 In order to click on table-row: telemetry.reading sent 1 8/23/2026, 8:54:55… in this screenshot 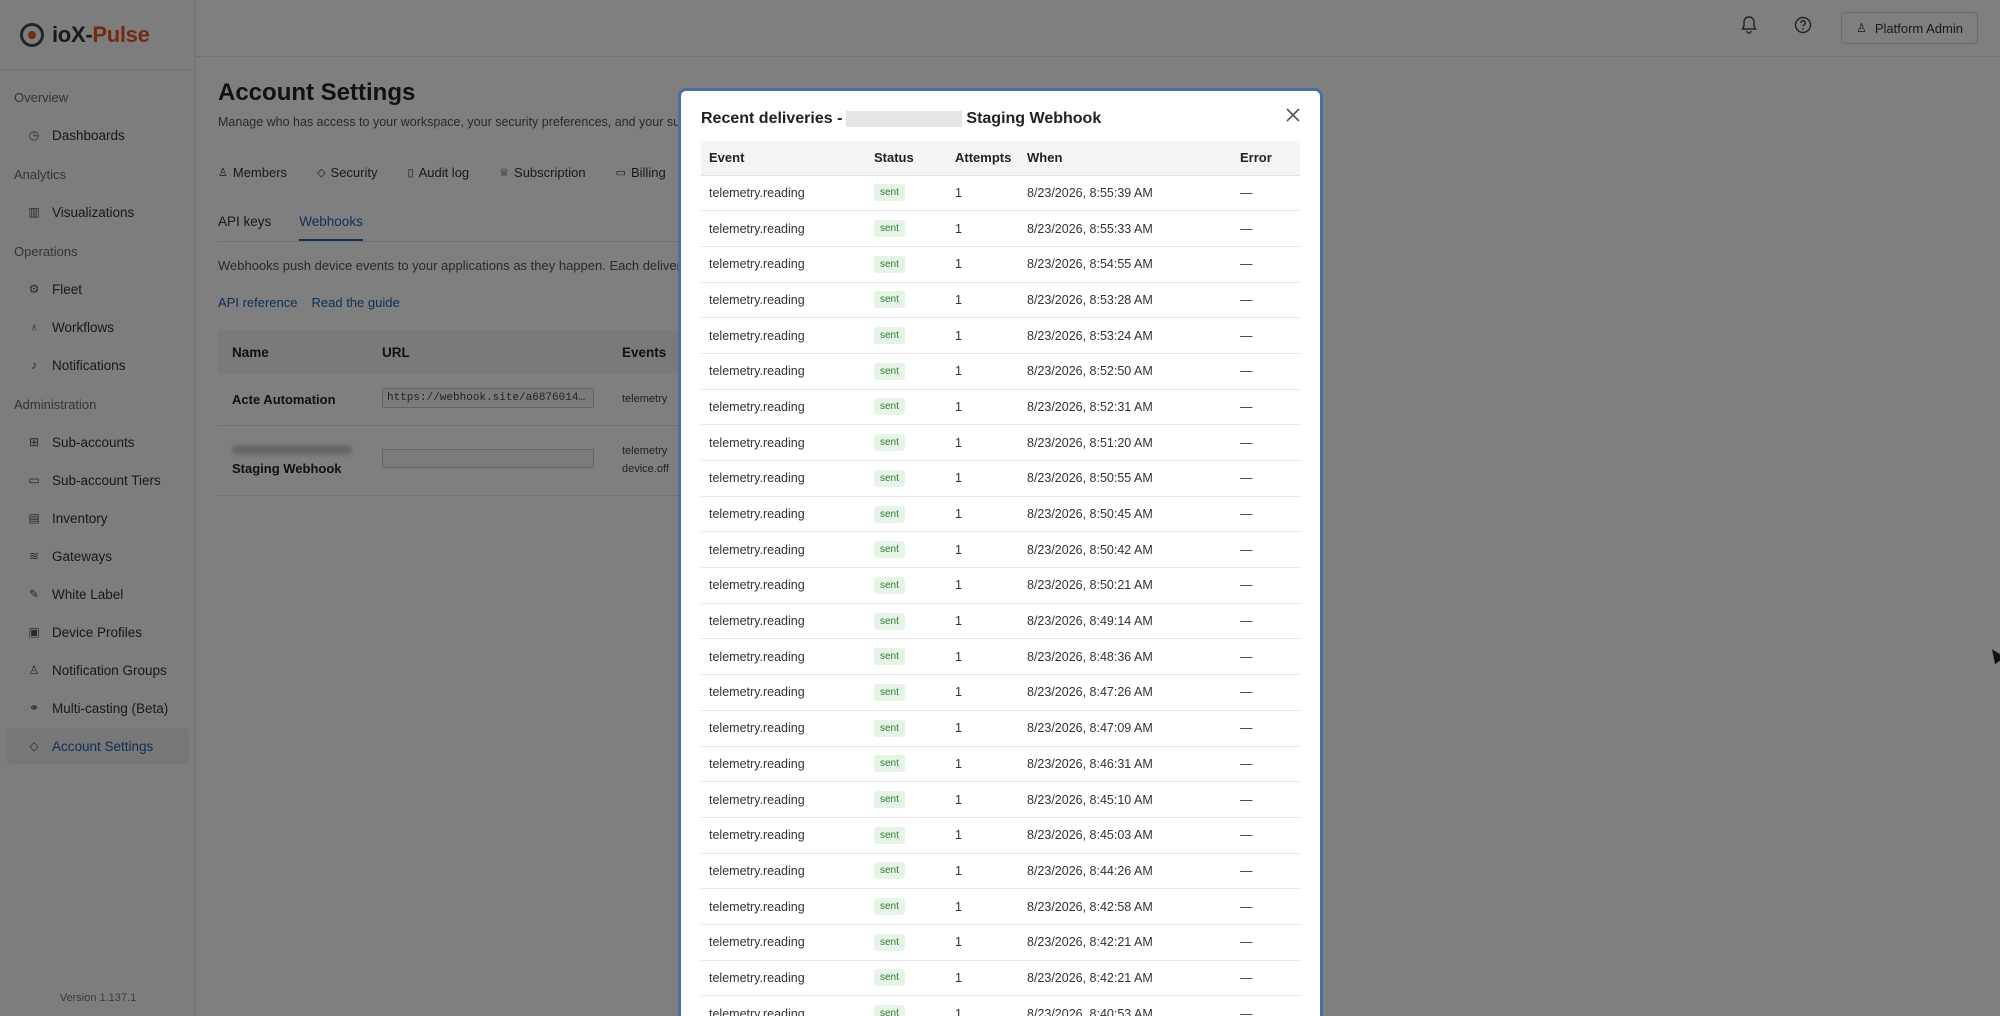, I will do `click(1000, 264)`.